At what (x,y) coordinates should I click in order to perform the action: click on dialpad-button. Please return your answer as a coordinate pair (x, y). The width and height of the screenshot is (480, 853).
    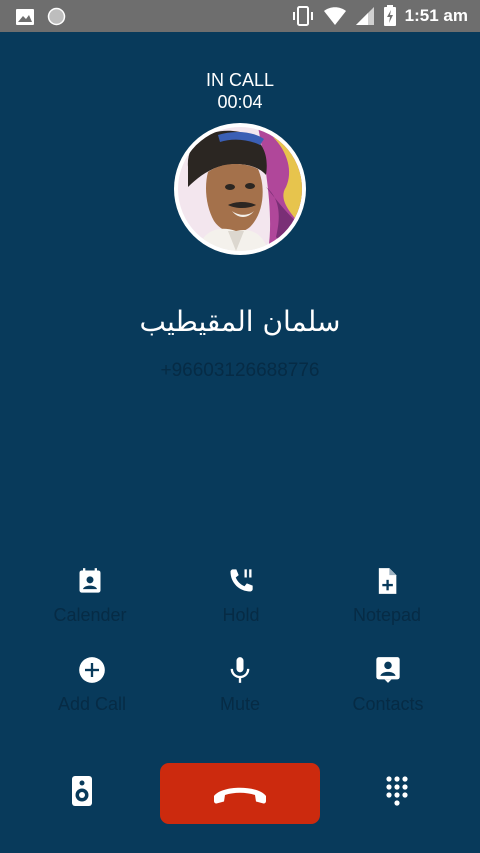
    Looking at the image, I should click on (397, 791).